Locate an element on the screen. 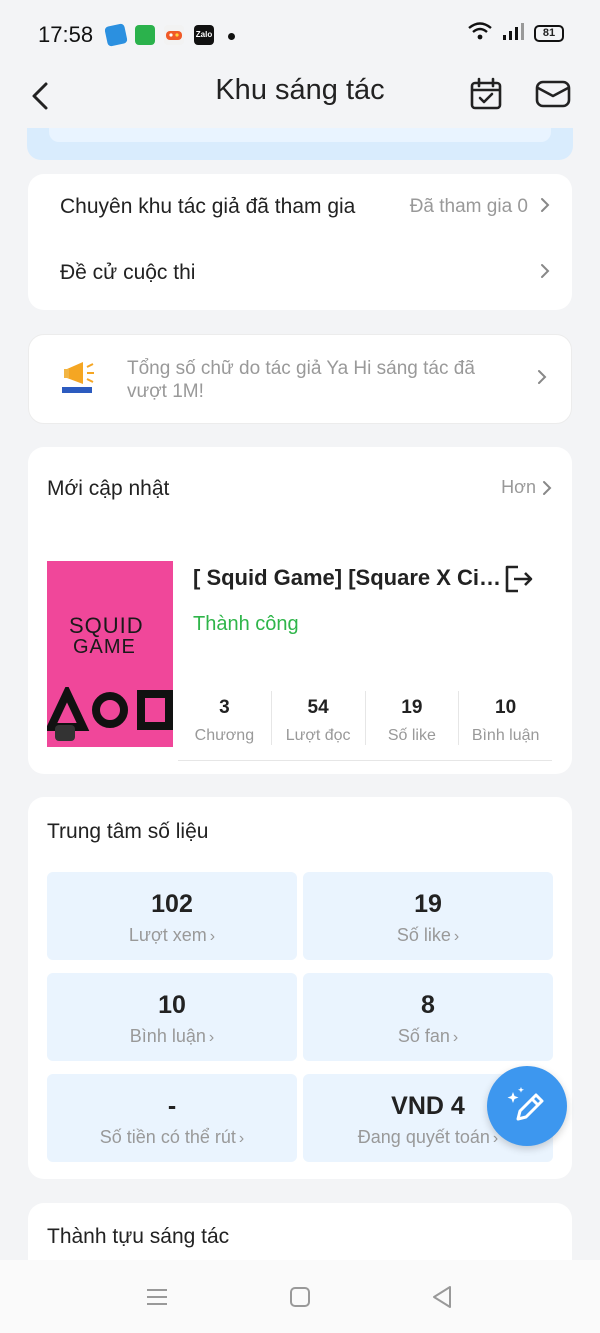  mail-icon is located at coordinates (553, 94).